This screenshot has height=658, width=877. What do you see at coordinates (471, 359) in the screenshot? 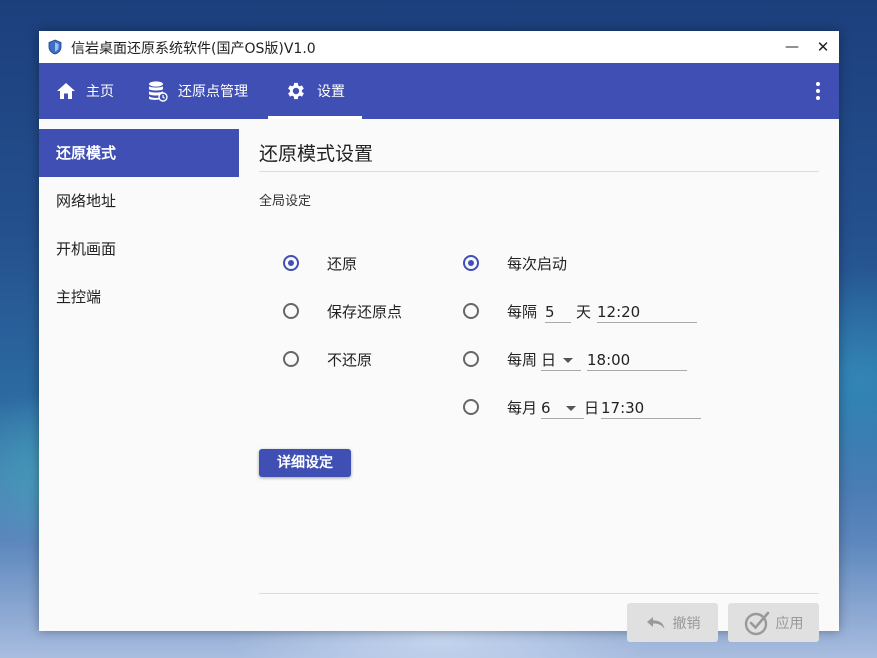
I see `radio-weekly` at bounding box center [471, 359].